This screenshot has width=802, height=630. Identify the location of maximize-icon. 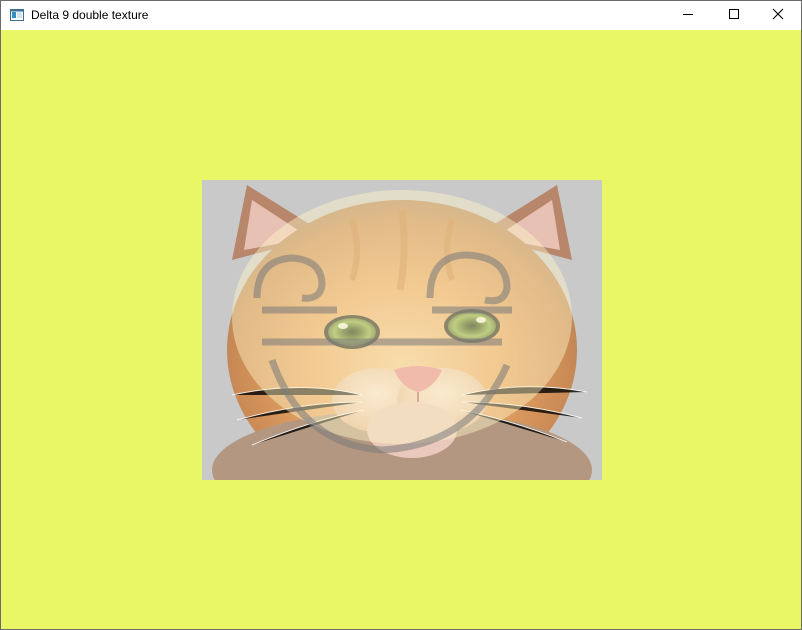
(734, 16).